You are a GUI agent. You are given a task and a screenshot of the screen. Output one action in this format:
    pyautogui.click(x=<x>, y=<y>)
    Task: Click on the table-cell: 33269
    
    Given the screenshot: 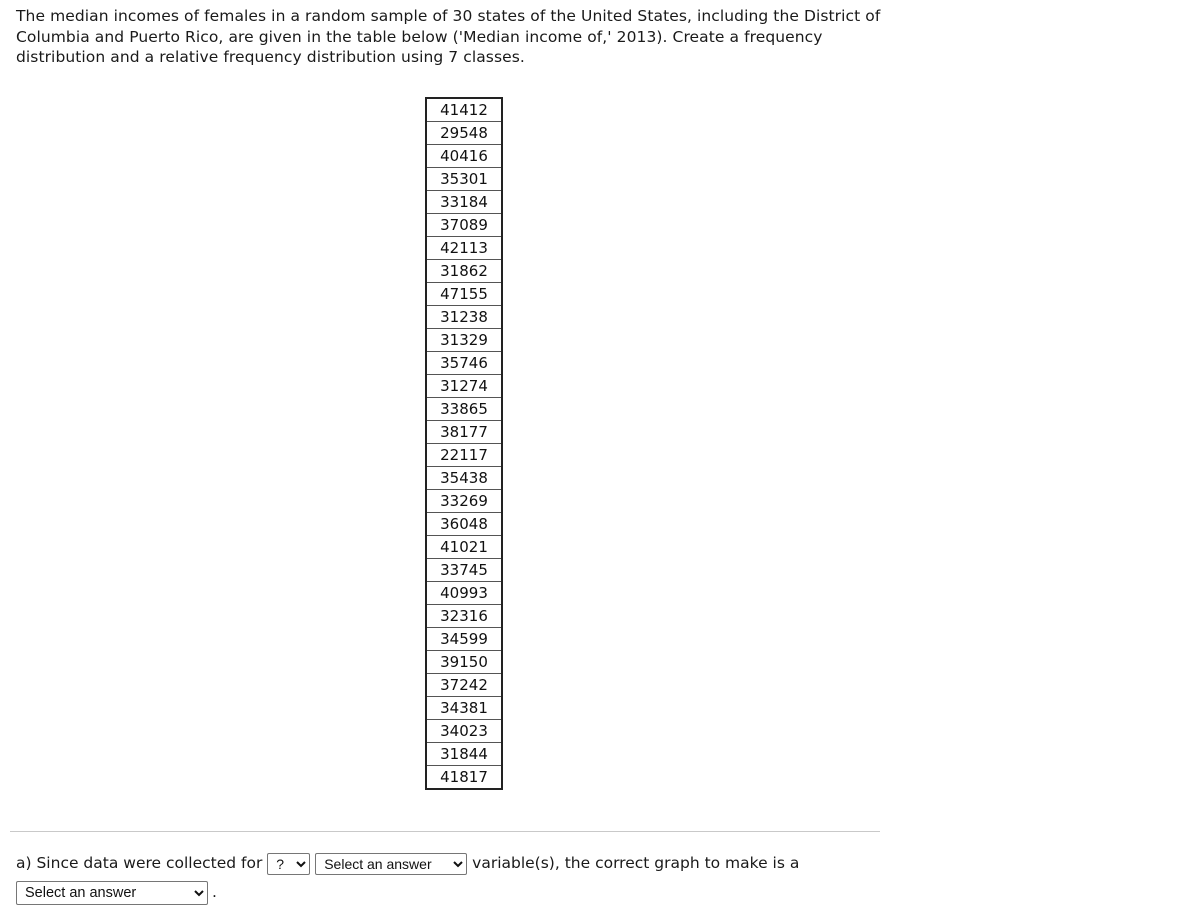 What is the action you would take?
    pyautogui.click(x=464, y=501)
    